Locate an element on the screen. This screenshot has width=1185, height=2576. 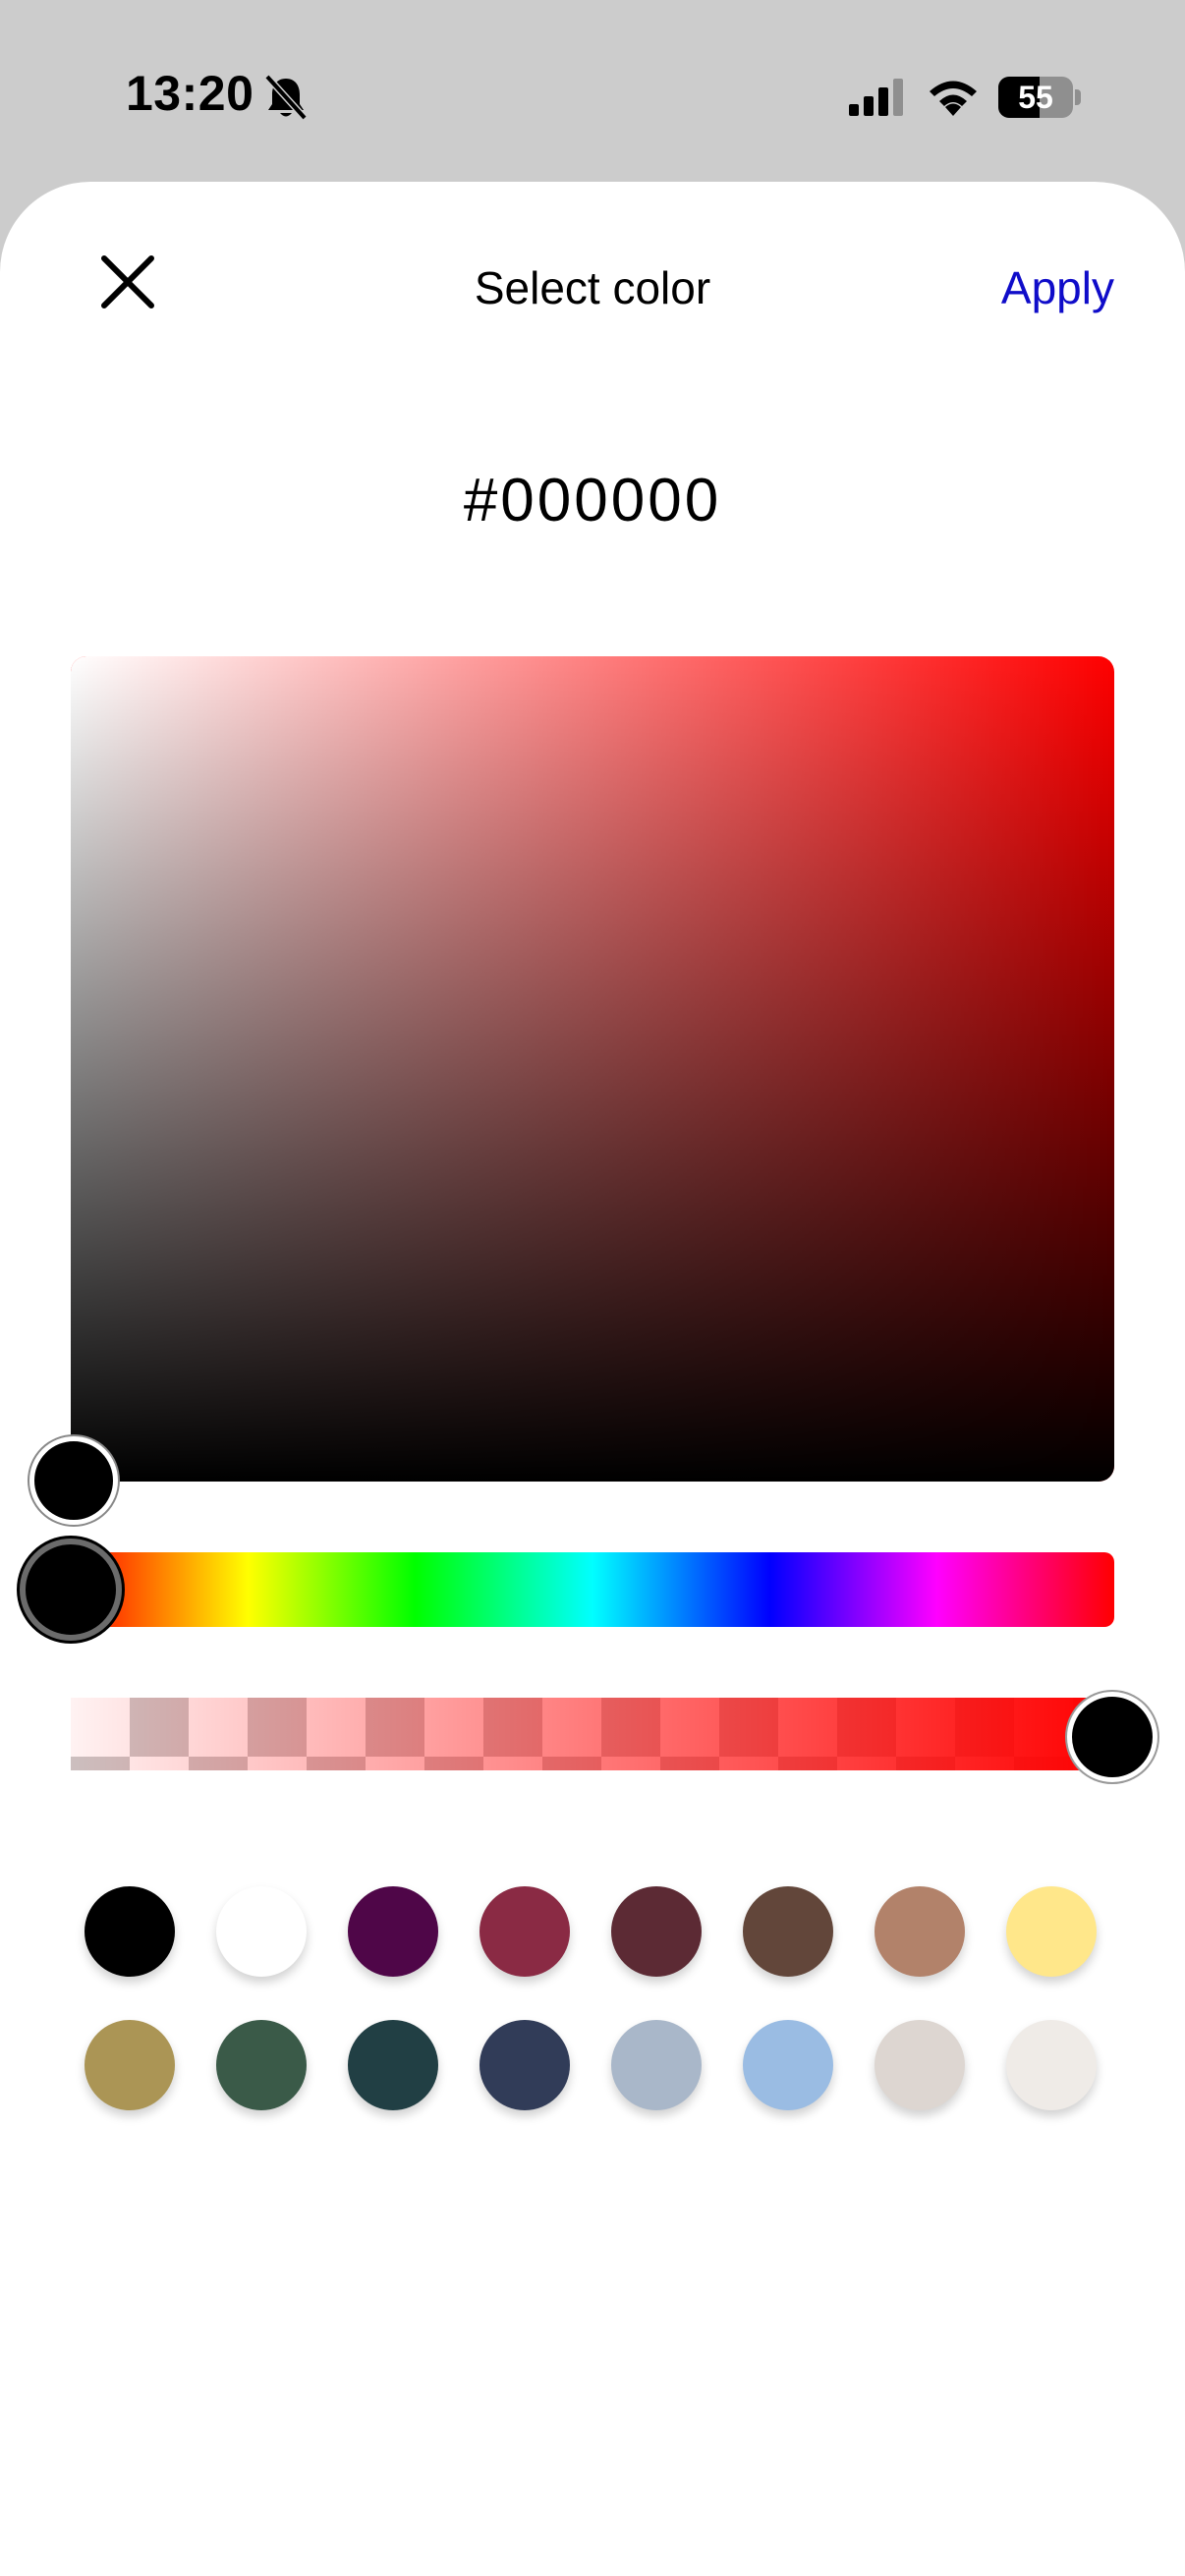
alpha-slider-thumb is located at coordinates (1112, 1737).